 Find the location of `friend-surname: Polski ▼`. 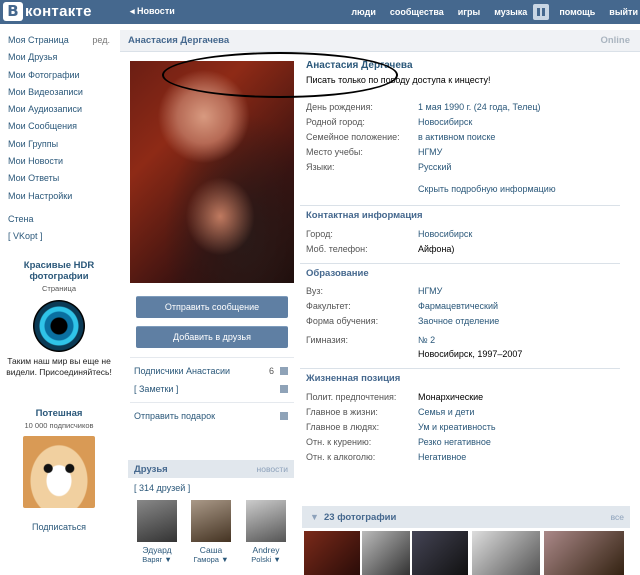

friend-surname: Polski ▼ is located at coordinates (266, 559).